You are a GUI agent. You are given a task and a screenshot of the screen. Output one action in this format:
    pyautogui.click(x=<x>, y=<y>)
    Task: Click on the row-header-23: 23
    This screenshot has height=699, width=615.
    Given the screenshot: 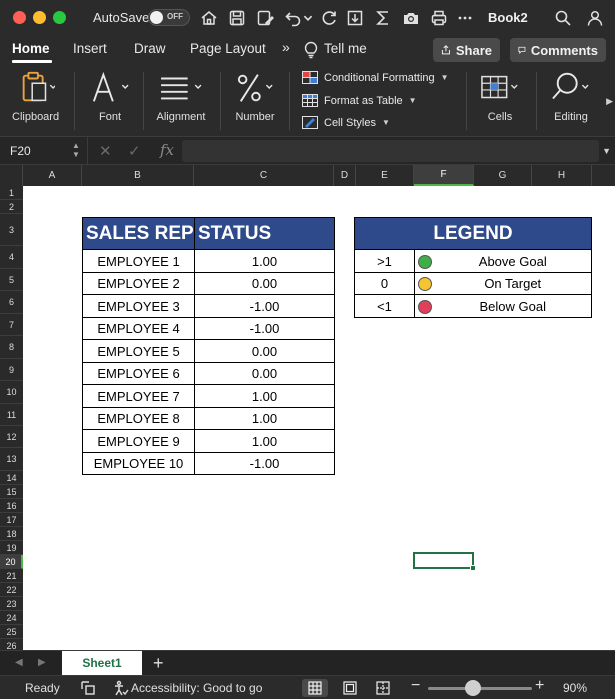 What is the action you would take?
    pyautogui.click(x=11, y=604)
    